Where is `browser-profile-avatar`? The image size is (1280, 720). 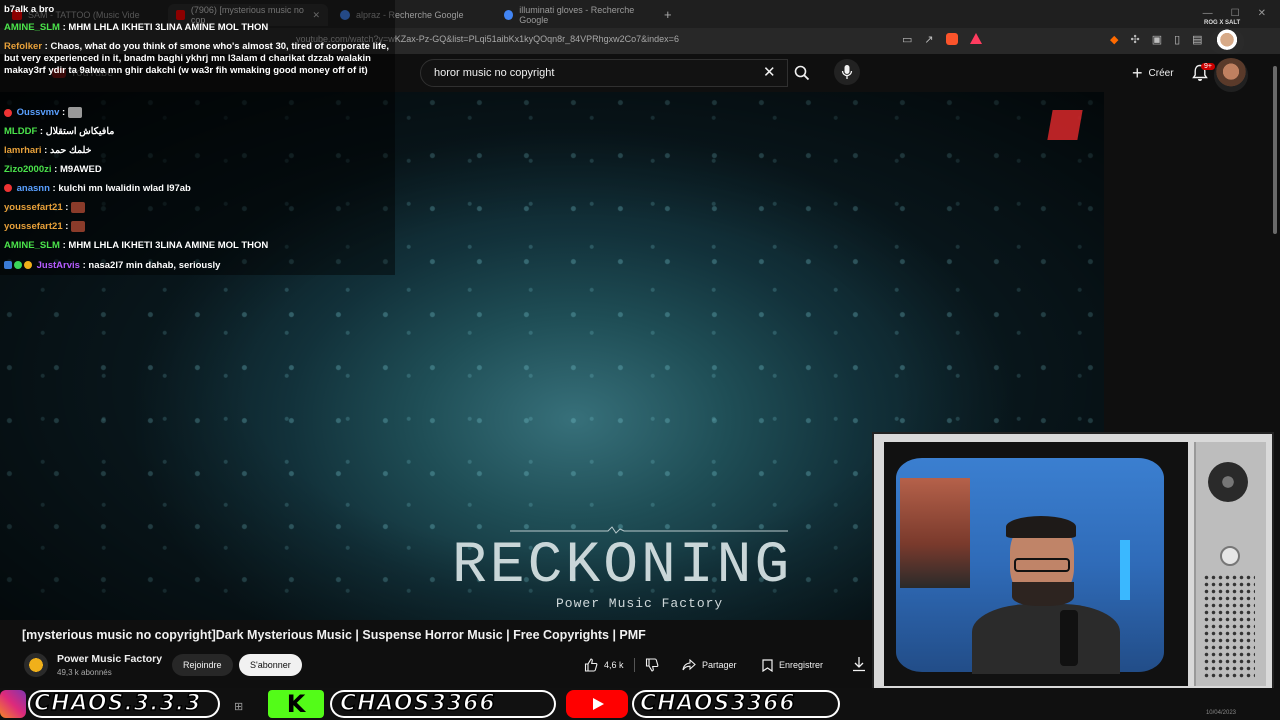
browser-profile-avatar is located at coordinates (1227, 41).